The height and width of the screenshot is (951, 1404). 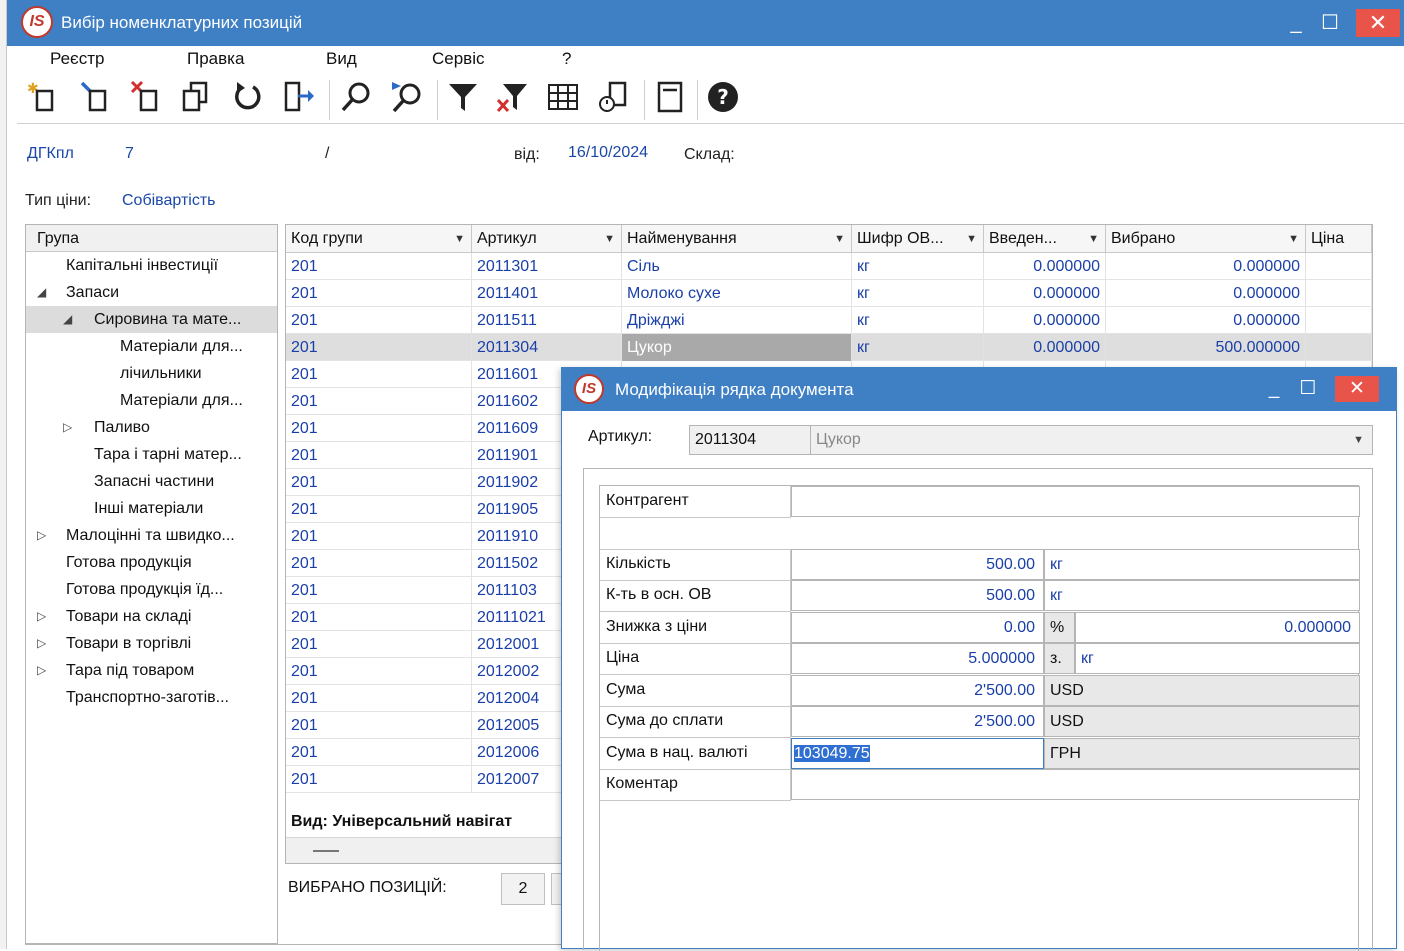 What do you see at coordinates (458, 59) in the screenshot?
I see `menu-service: Сервіс` at bounding box center [458, 59].